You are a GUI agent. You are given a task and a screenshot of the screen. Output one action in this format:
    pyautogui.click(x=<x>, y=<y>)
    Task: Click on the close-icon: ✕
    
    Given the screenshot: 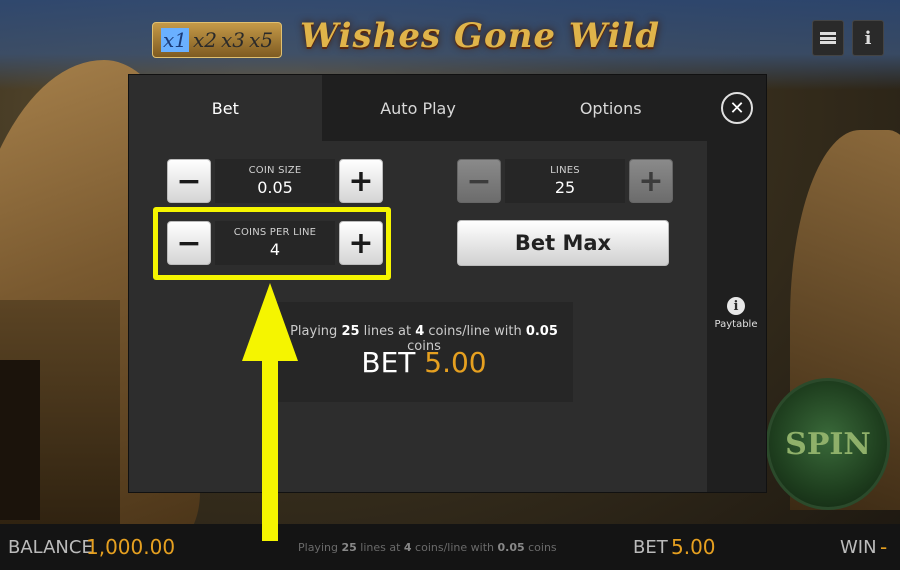 What is the action you would take?
    pyautogui.click(x=737, y=108)
    